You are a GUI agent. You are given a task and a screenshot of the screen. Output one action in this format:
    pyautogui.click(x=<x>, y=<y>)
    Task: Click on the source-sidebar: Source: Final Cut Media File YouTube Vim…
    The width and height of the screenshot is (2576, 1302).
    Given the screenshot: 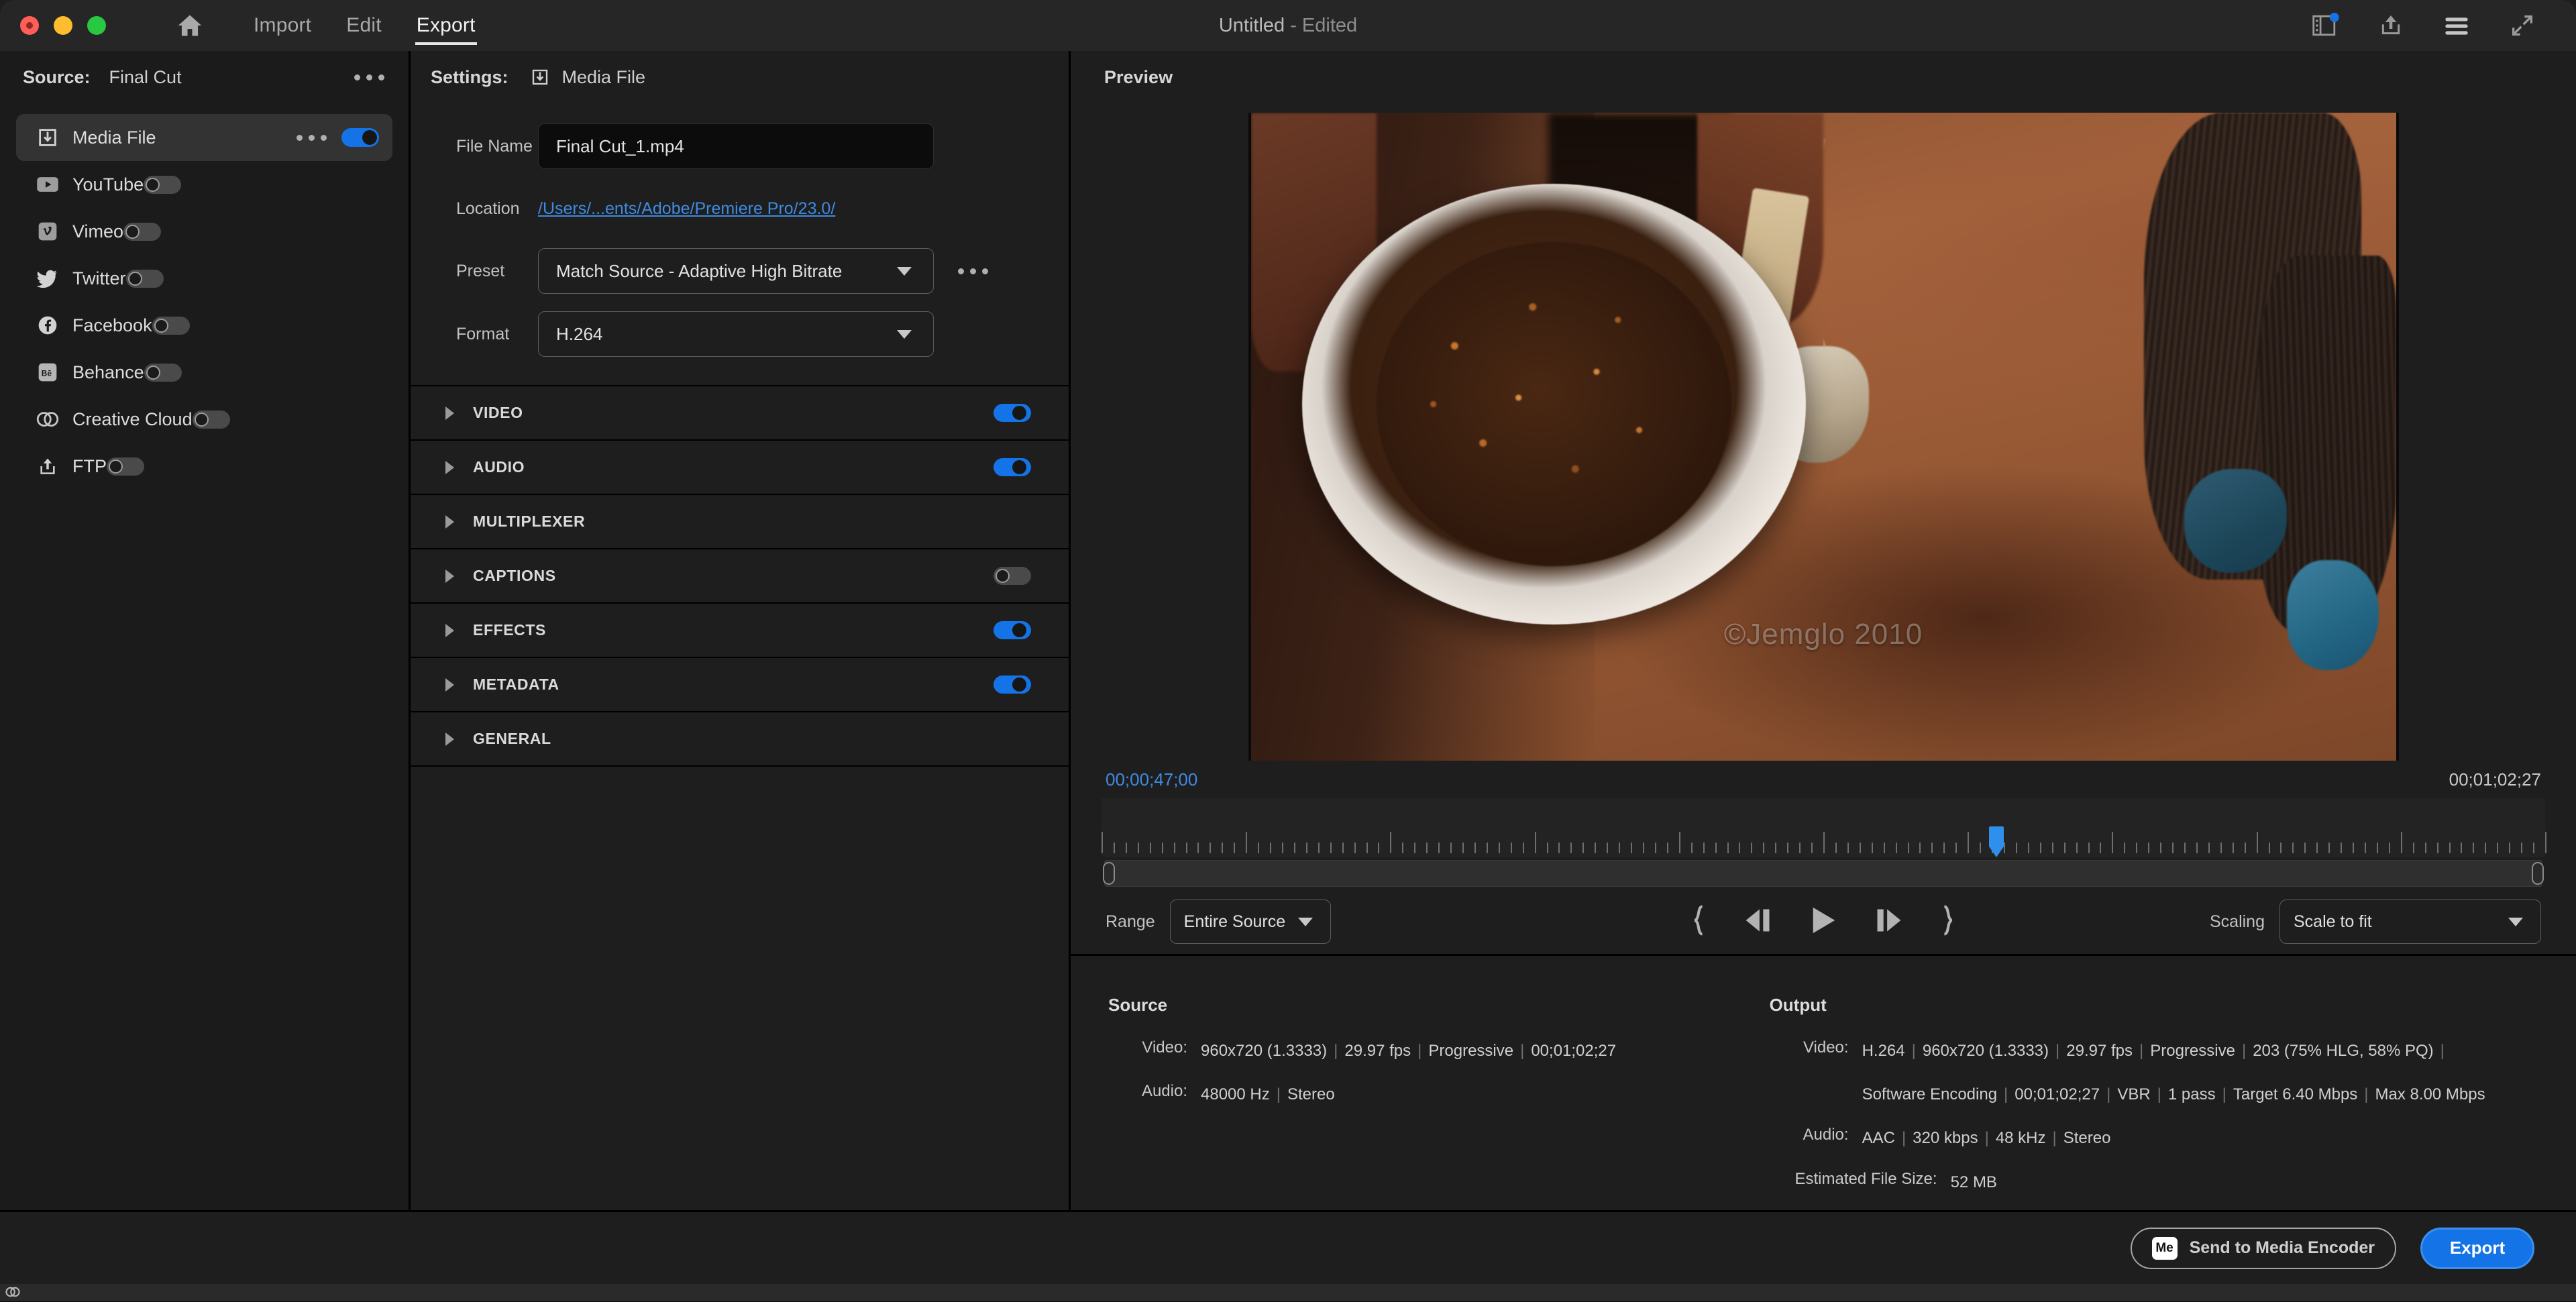 What is the action you would take?
    pyautogui.click(x=205, y=630)
    